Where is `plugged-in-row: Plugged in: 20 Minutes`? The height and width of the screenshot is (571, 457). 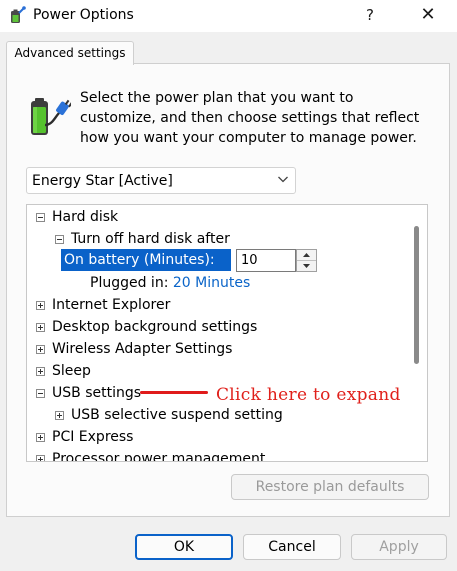
plugged-in-row: Plugged in: 20 Minutes is located at coordinates (170, 283).